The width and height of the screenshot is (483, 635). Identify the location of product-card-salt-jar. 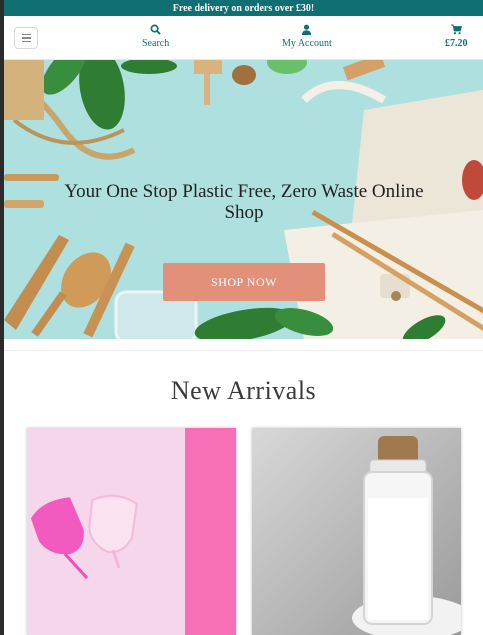
(356, 531).